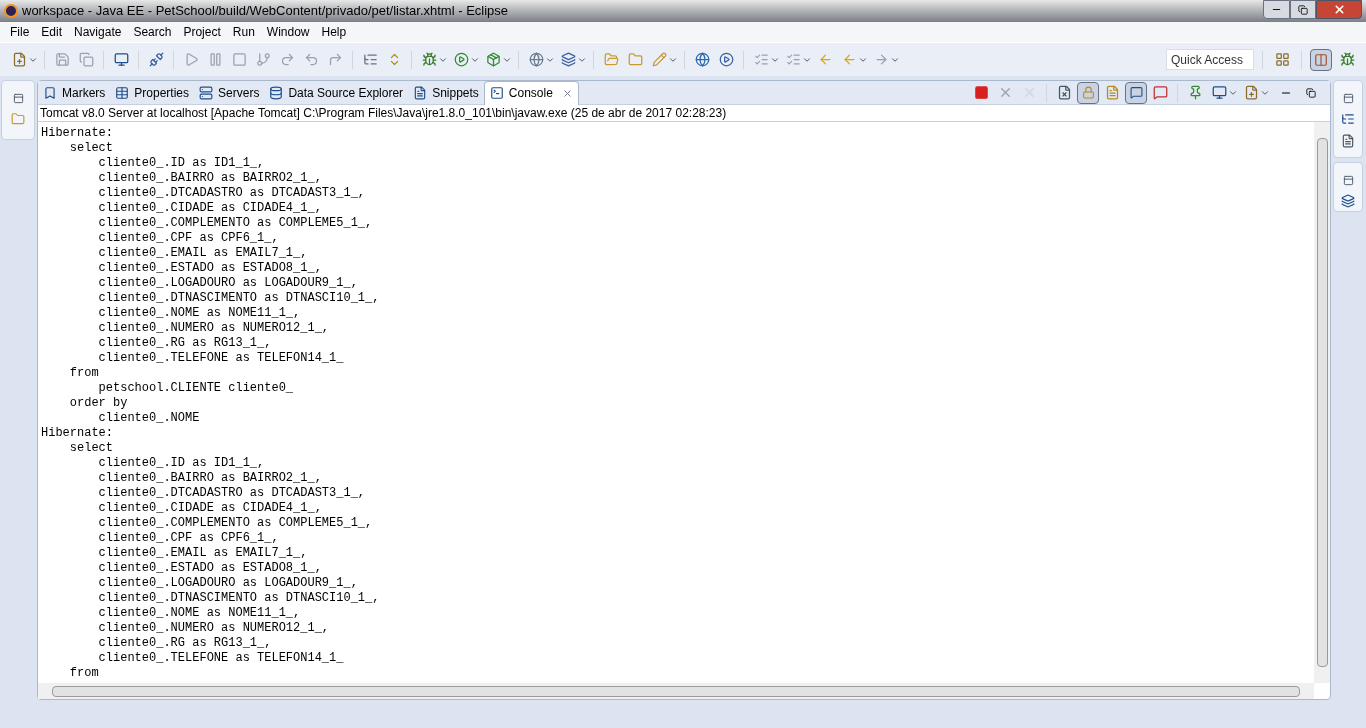 This screenshot has width=1366, height=728. I want to click on menu-item: Run, so click(243, 32).